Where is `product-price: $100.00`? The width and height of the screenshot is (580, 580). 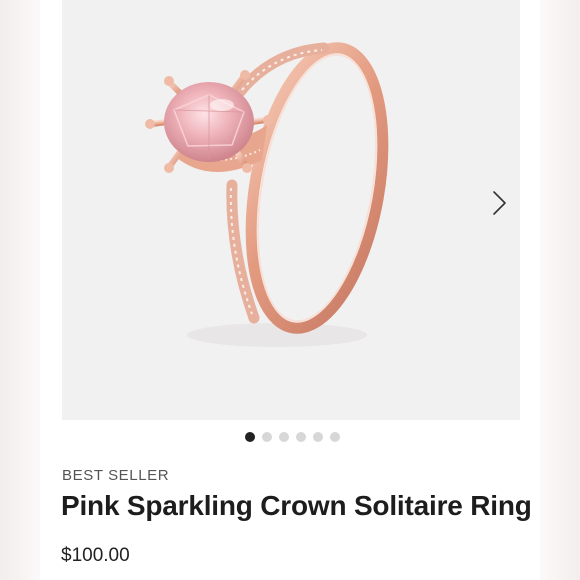
product-price: $100.00 is located at coordinates (95, 555).